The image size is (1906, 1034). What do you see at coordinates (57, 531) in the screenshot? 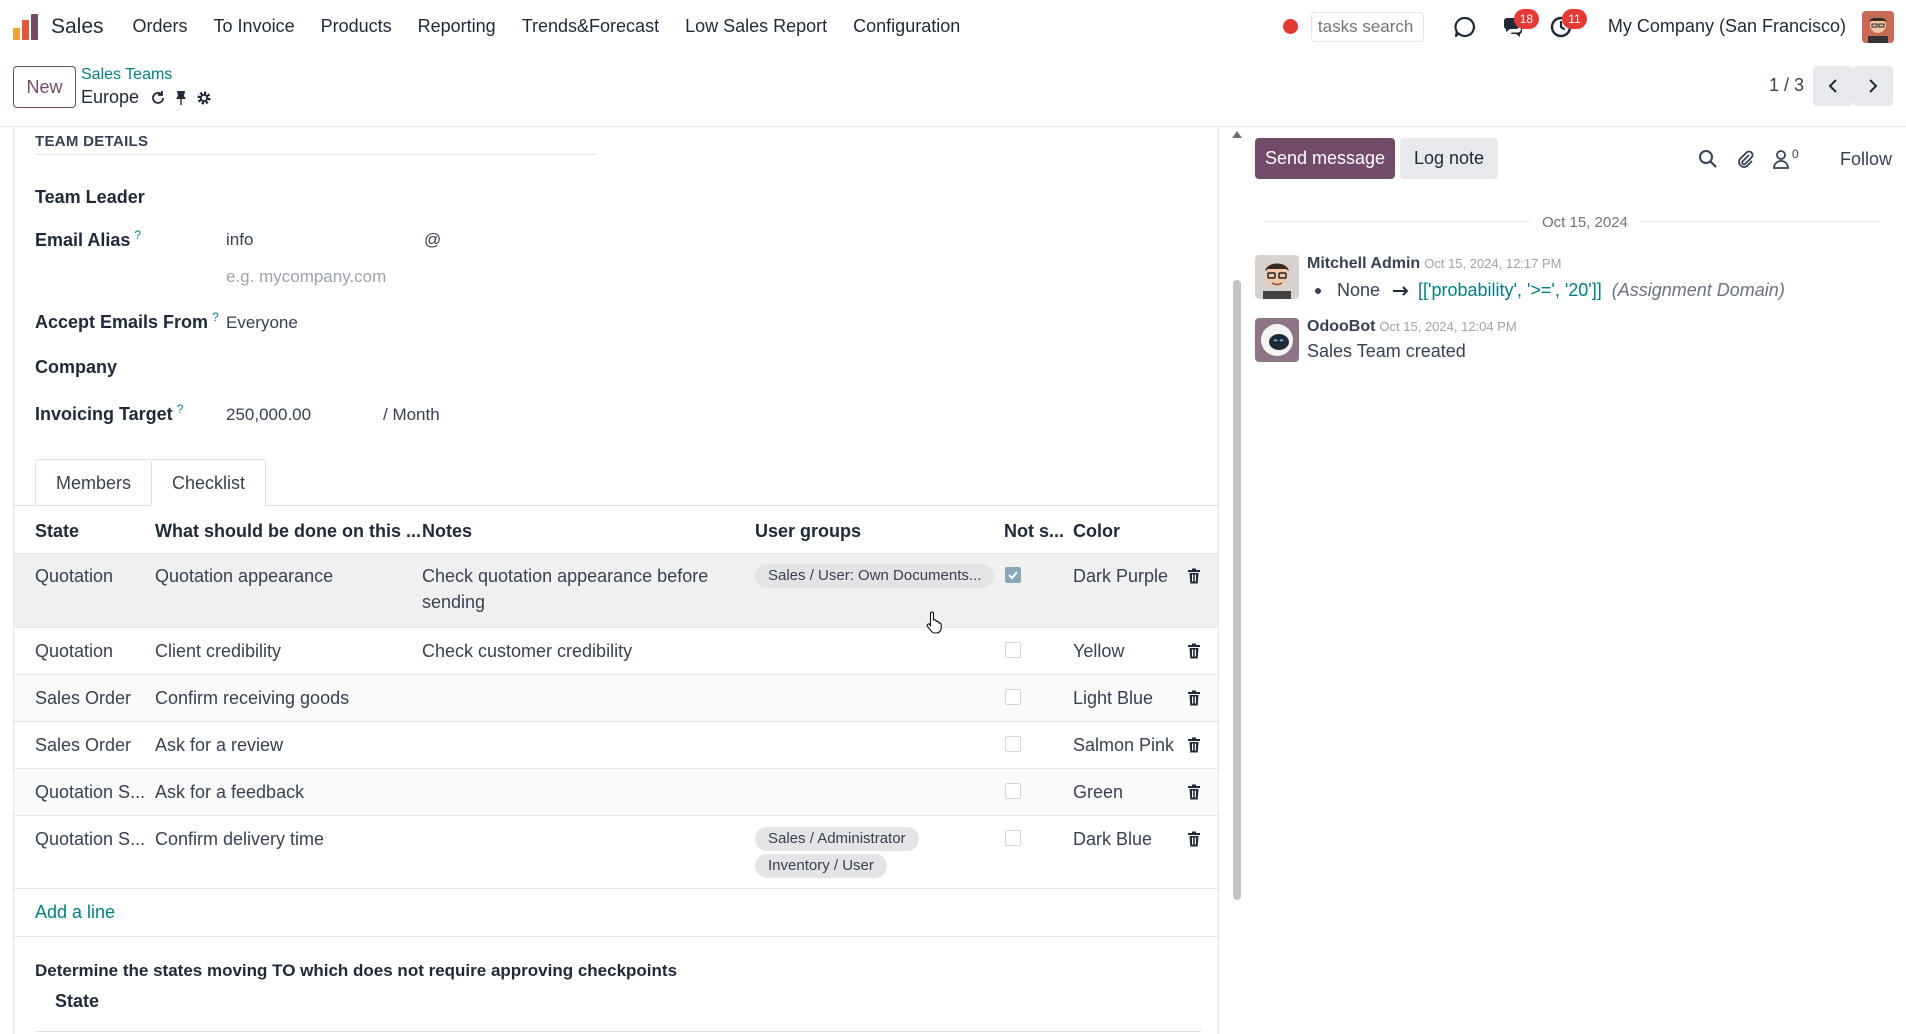
I see `column-header-state: State` at bounding box center [57, 531].